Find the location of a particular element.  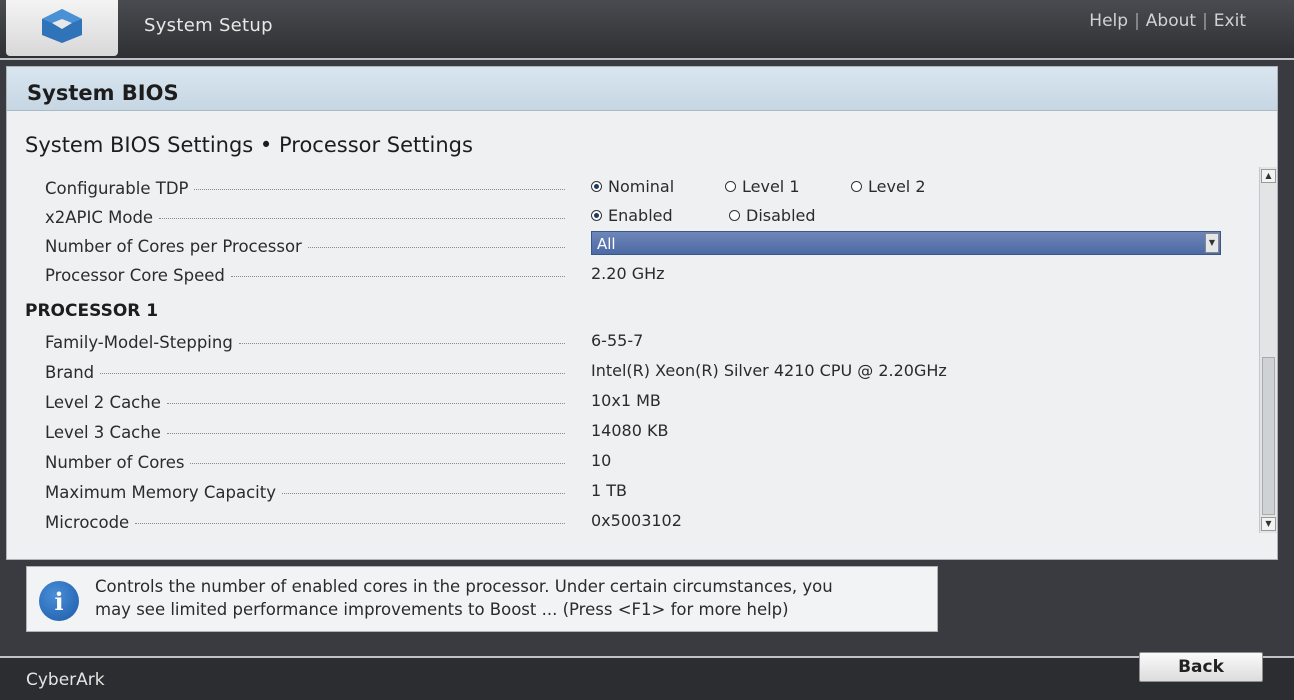

chevron-down-icon: ▼ is located at coordinates (1212, 243).